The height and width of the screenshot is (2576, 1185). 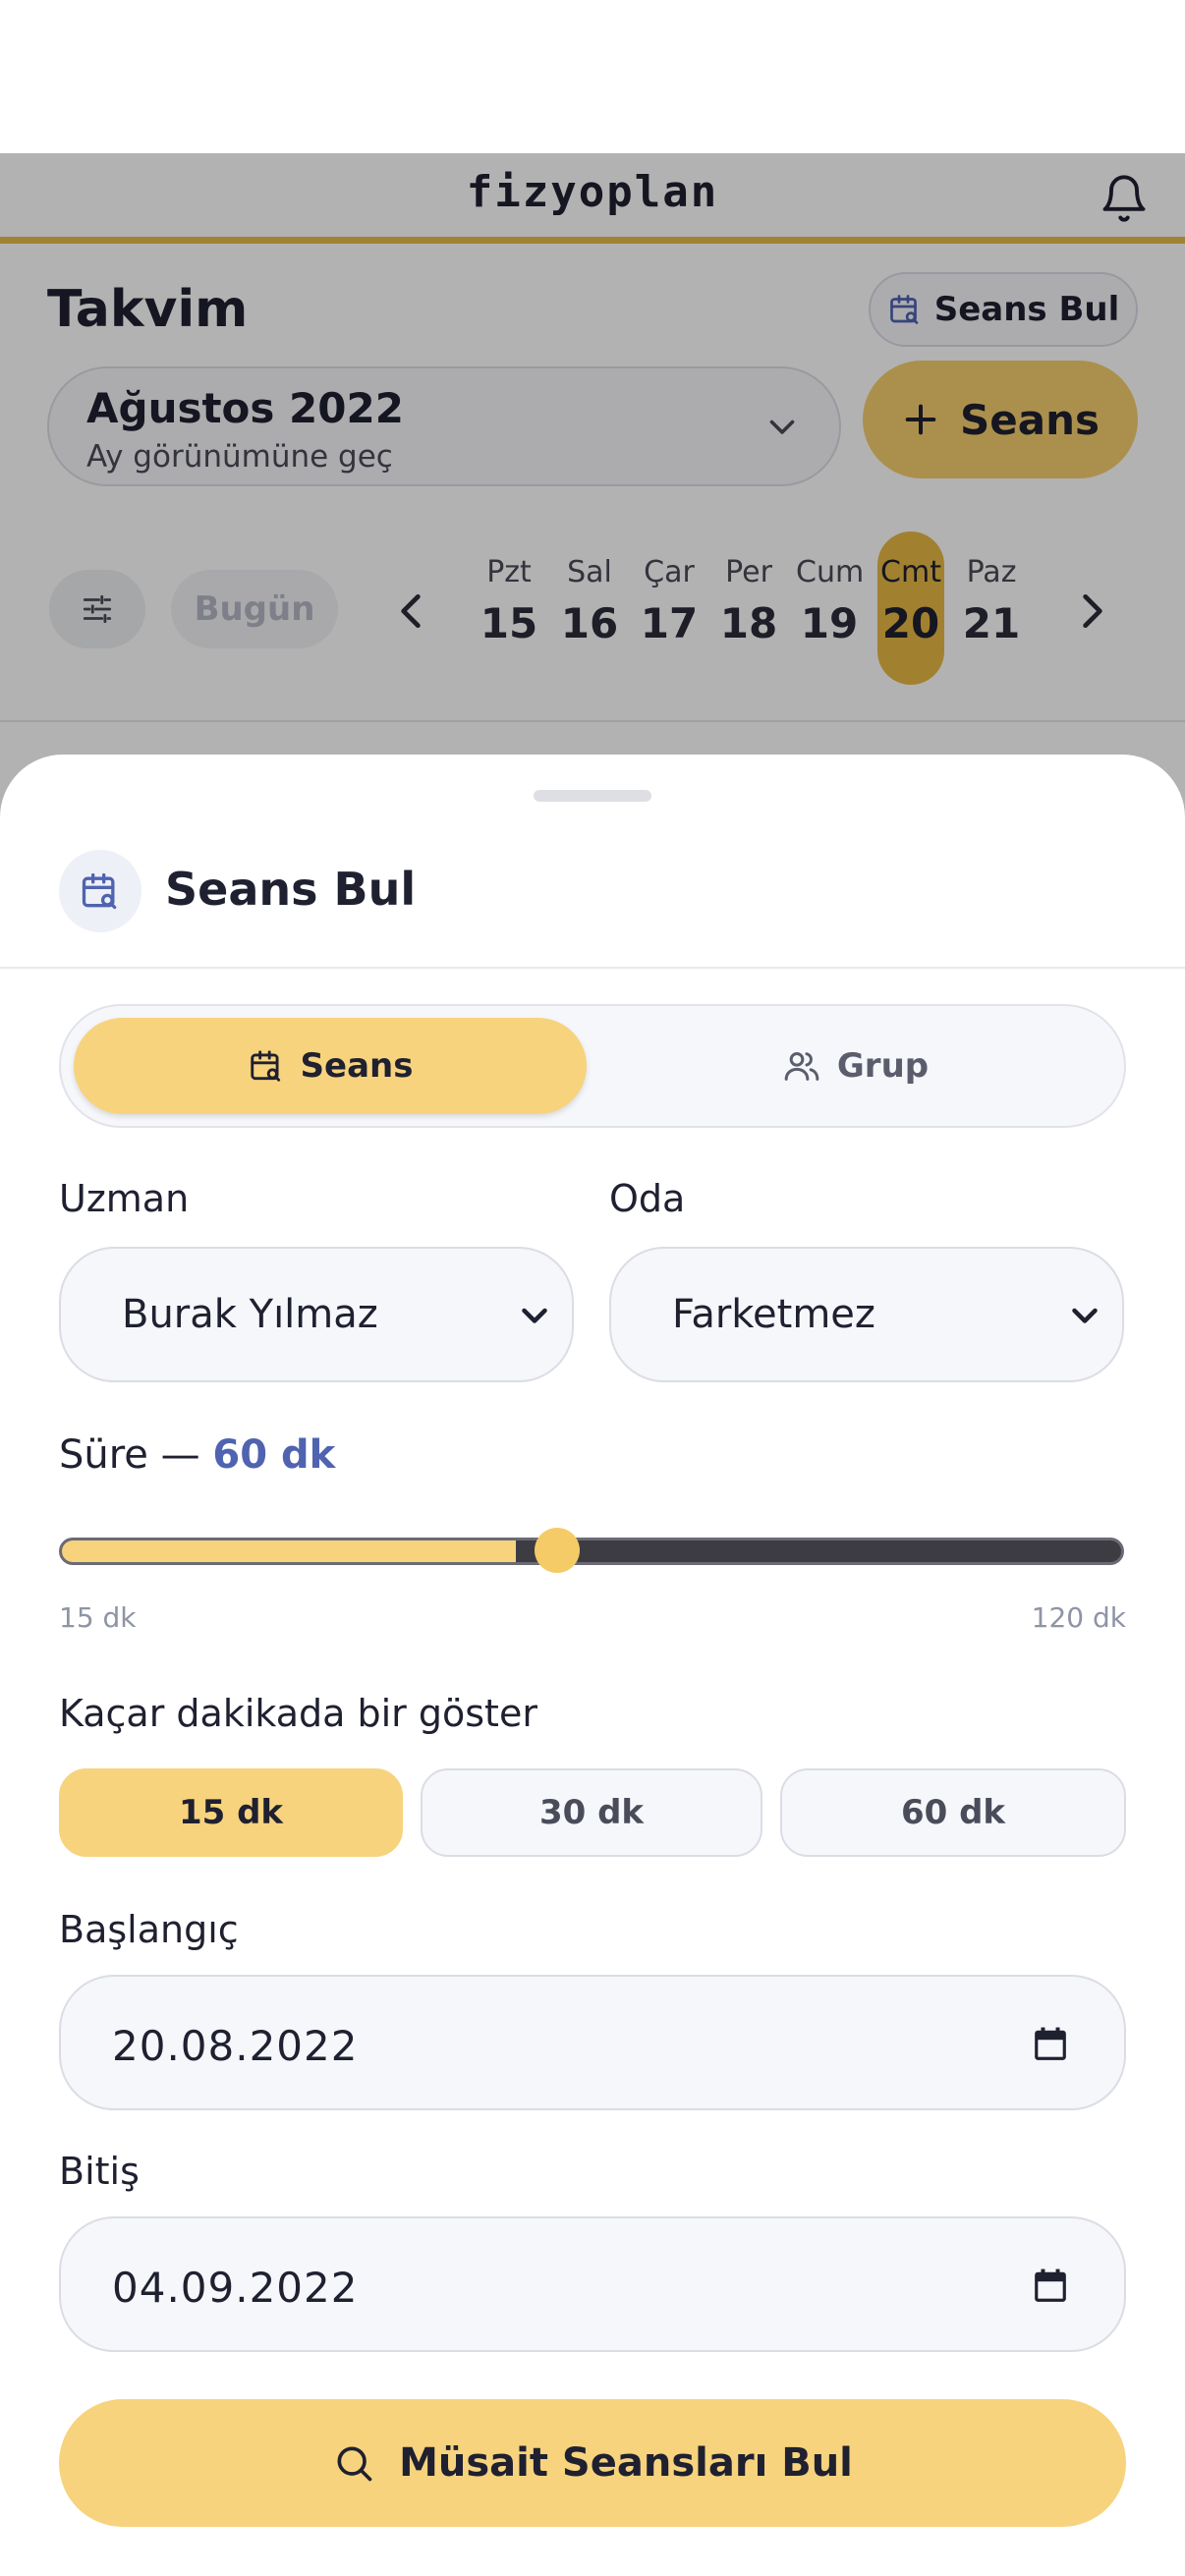 What do you see at coordinates (357, 1066) in the screenshot?
I see `tab-seans-label: Seans` at bounding box center [357, 1066].